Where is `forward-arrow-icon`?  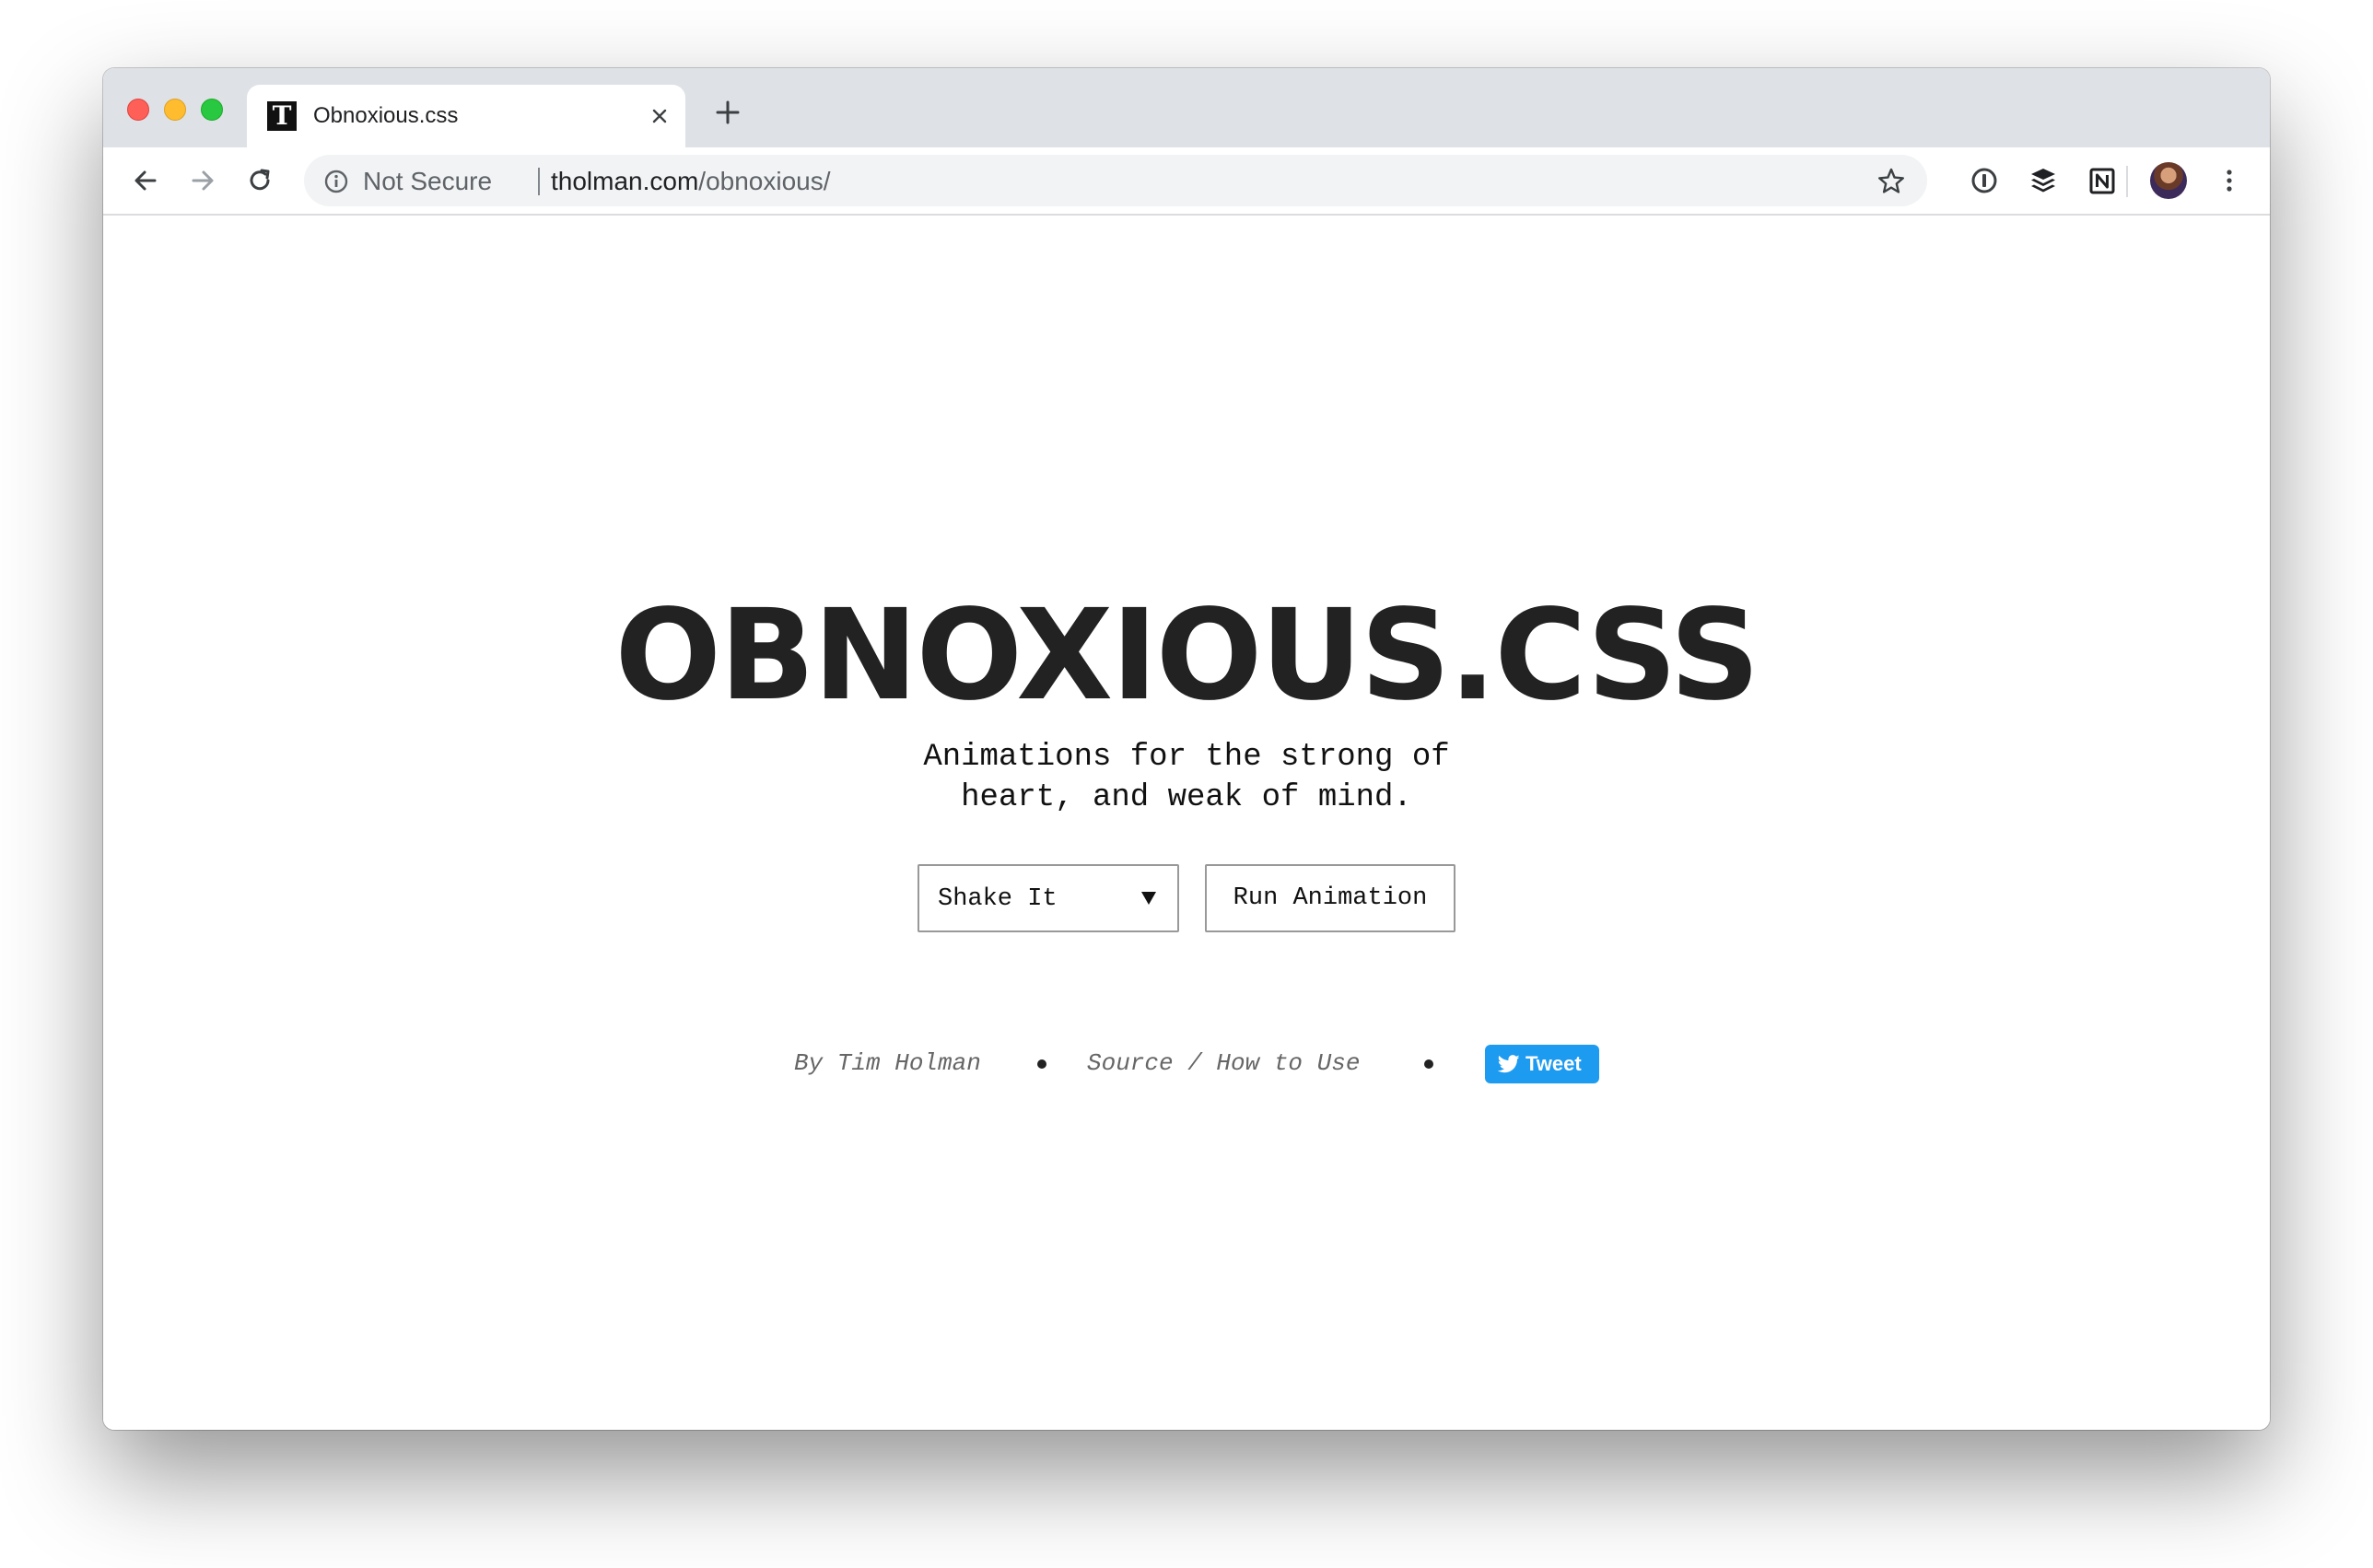 forward-arrow-icon is located at coordinates (202, 180).